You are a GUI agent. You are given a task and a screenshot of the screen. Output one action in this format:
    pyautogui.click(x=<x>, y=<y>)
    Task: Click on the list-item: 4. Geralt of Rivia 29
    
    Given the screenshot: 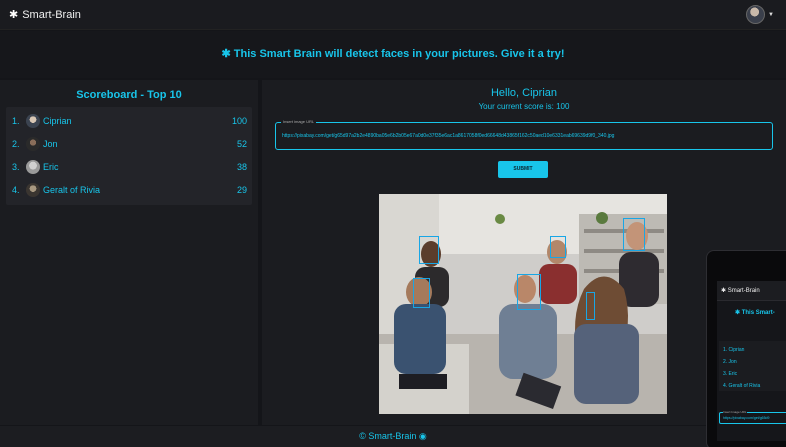 What is the action you would take?
    pyautogui.click(x=129, y=190)
    